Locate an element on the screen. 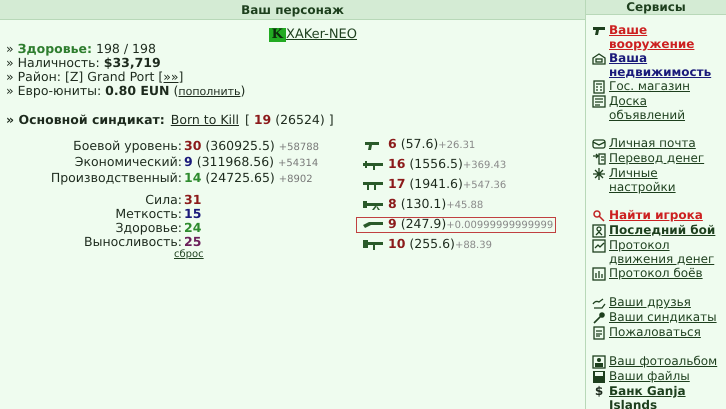 Image resolution: width=726 pixels, height=409 pixels. transfer-icon is located at coordinates (599, 159).